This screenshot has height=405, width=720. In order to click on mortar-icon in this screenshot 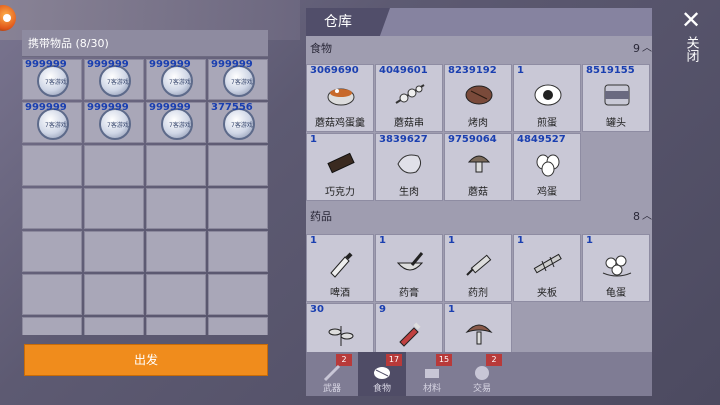, I will do `click(410, 261)`.